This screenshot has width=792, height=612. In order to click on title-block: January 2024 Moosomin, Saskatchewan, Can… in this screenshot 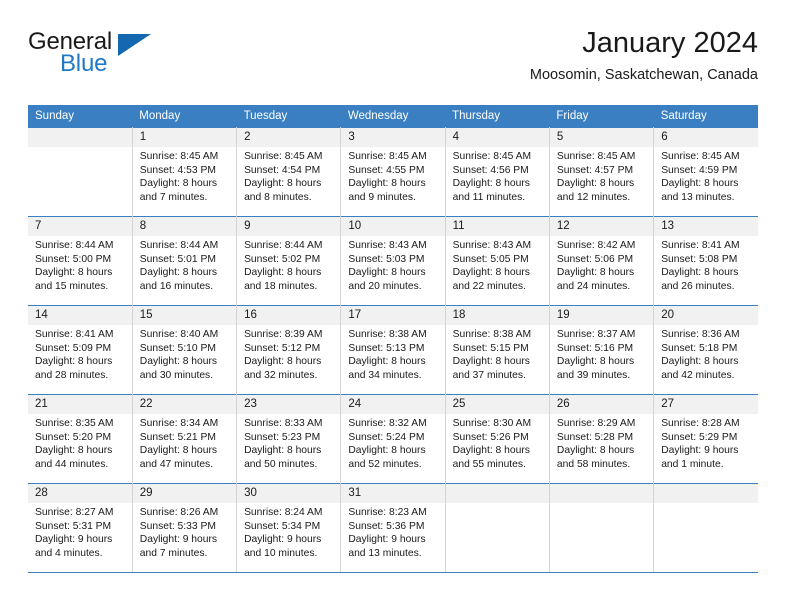, I will do `click(644, 56)`.